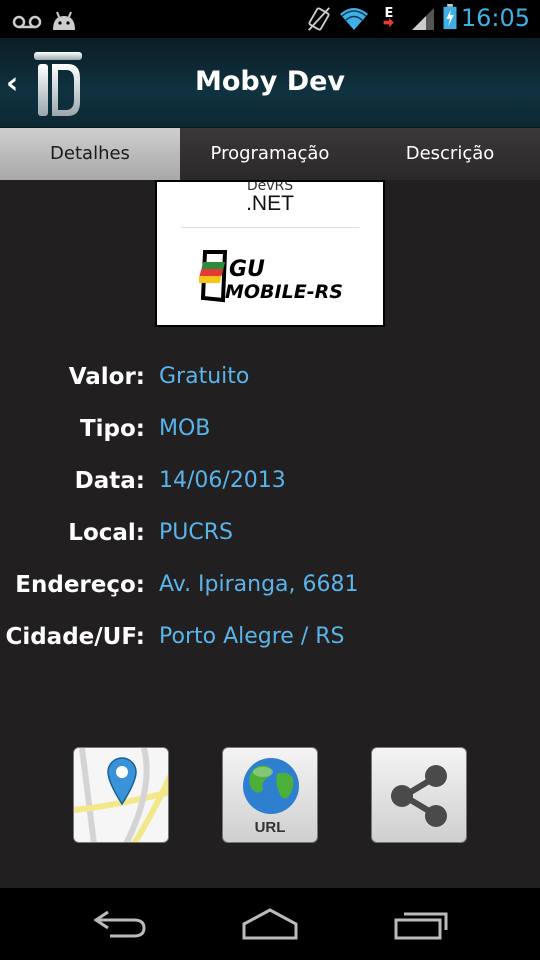 This screenshot has width=540, height=960. Describe the element at coordinates (120, 924) in the screenshot. I see `nav-back-icon` at that location.